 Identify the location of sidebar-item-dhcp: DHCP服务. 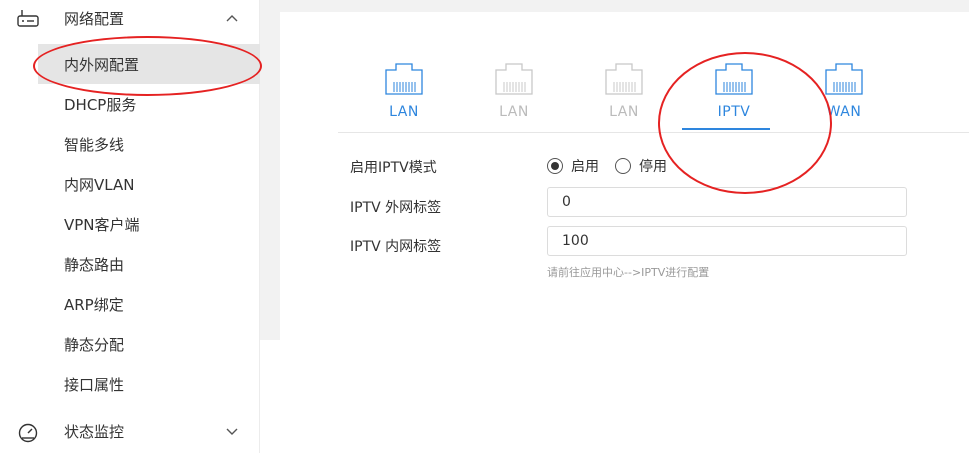
(130, 104).